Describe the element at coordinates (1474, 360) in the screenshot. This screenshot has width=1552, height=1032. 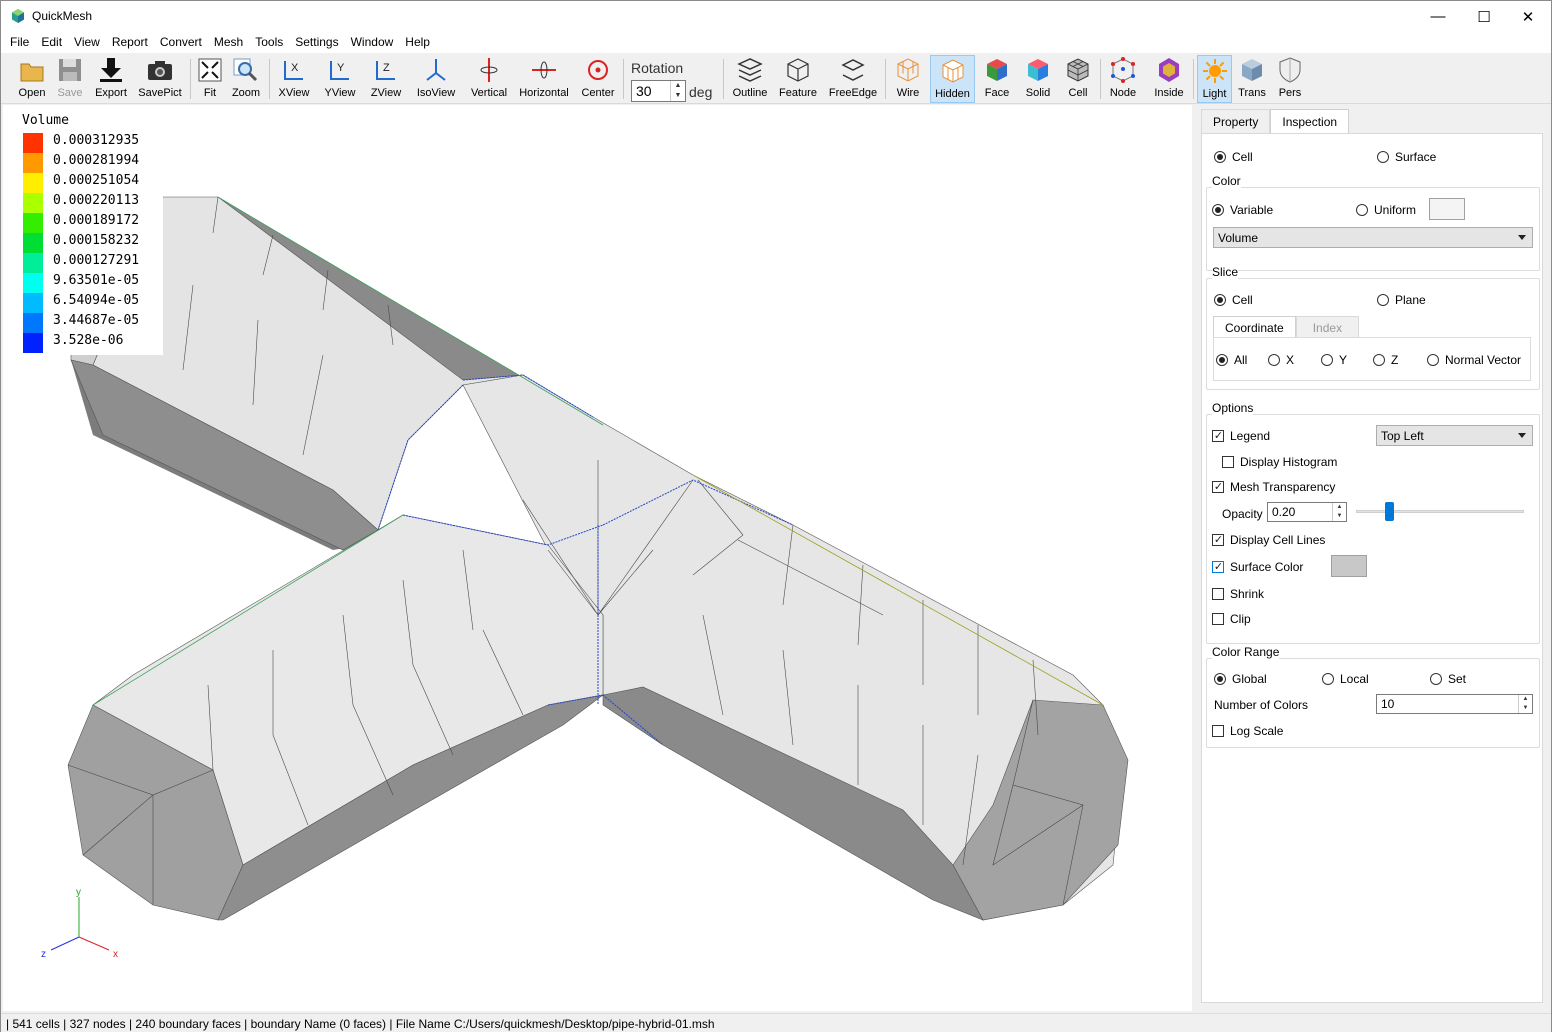
I see `coord-normal-vector-radio: Normal Vector` at that location.